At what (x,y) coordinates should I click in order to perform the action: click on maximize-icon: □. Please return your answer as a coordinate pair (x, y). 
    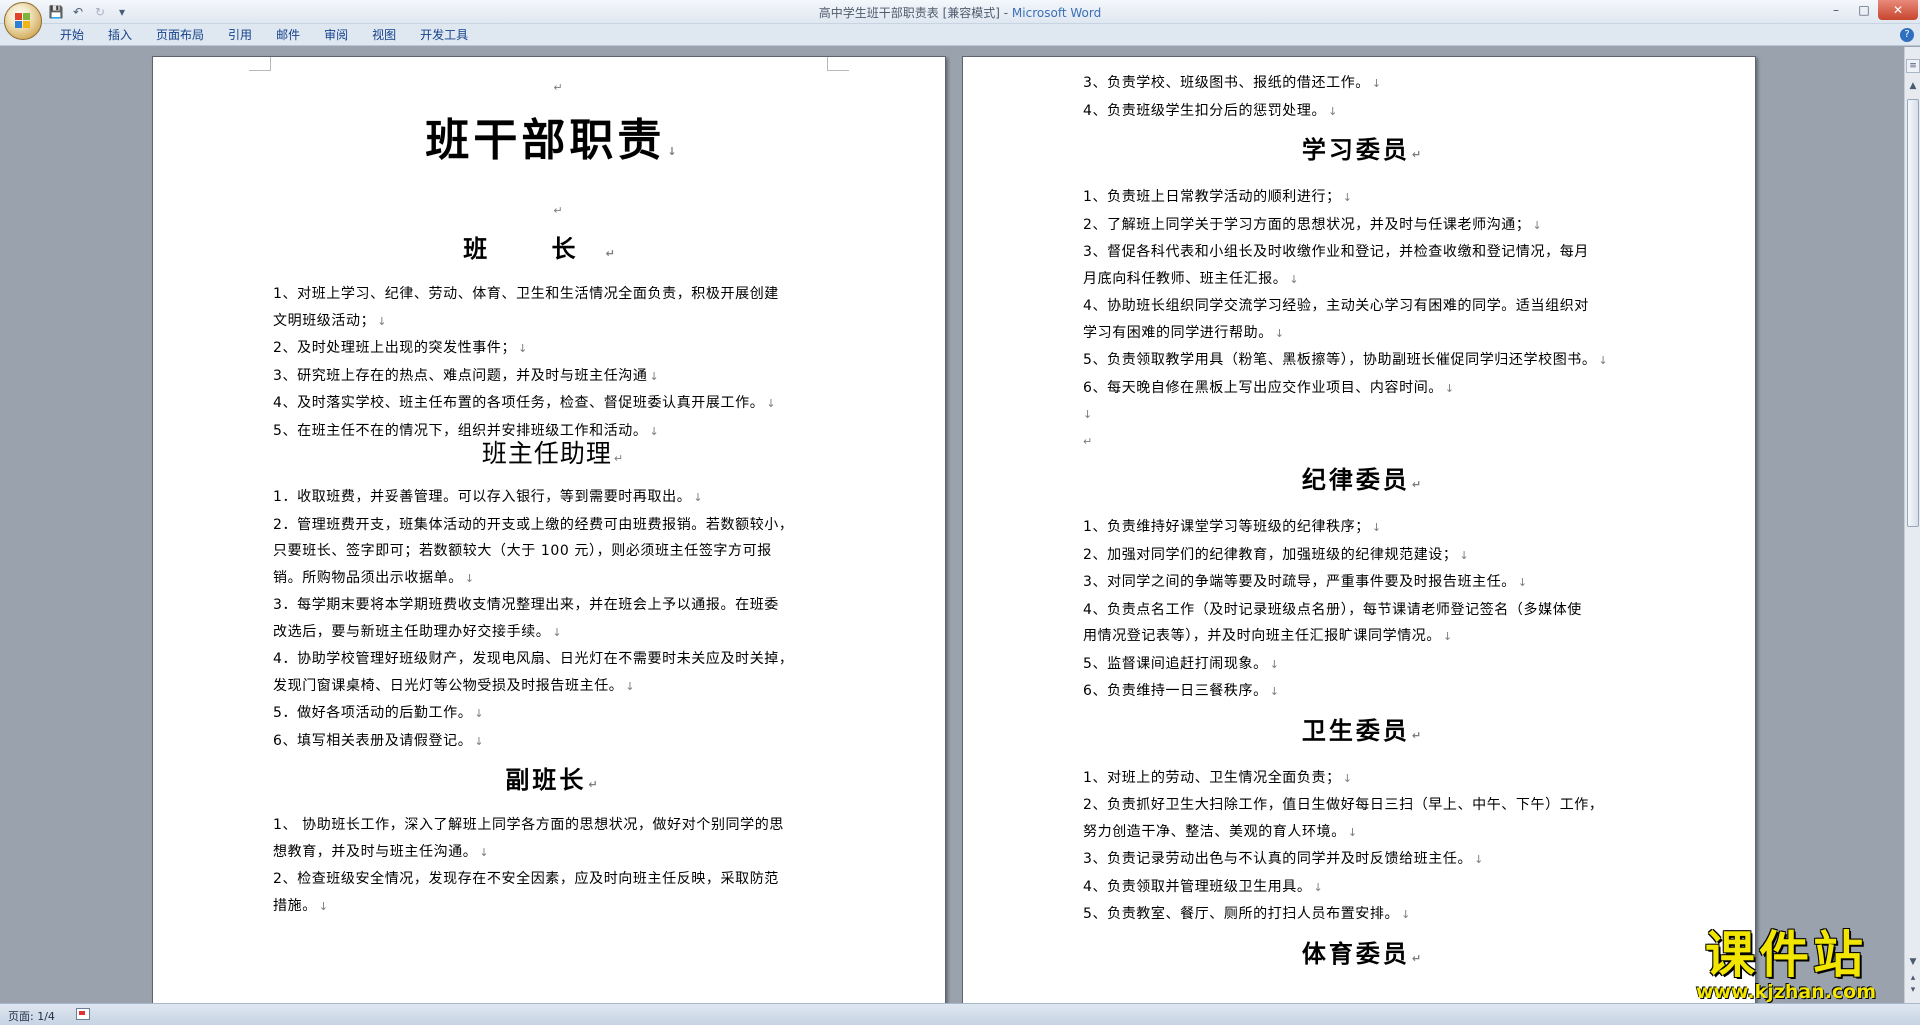
    Looking at the image, I should click on (1864, 10).